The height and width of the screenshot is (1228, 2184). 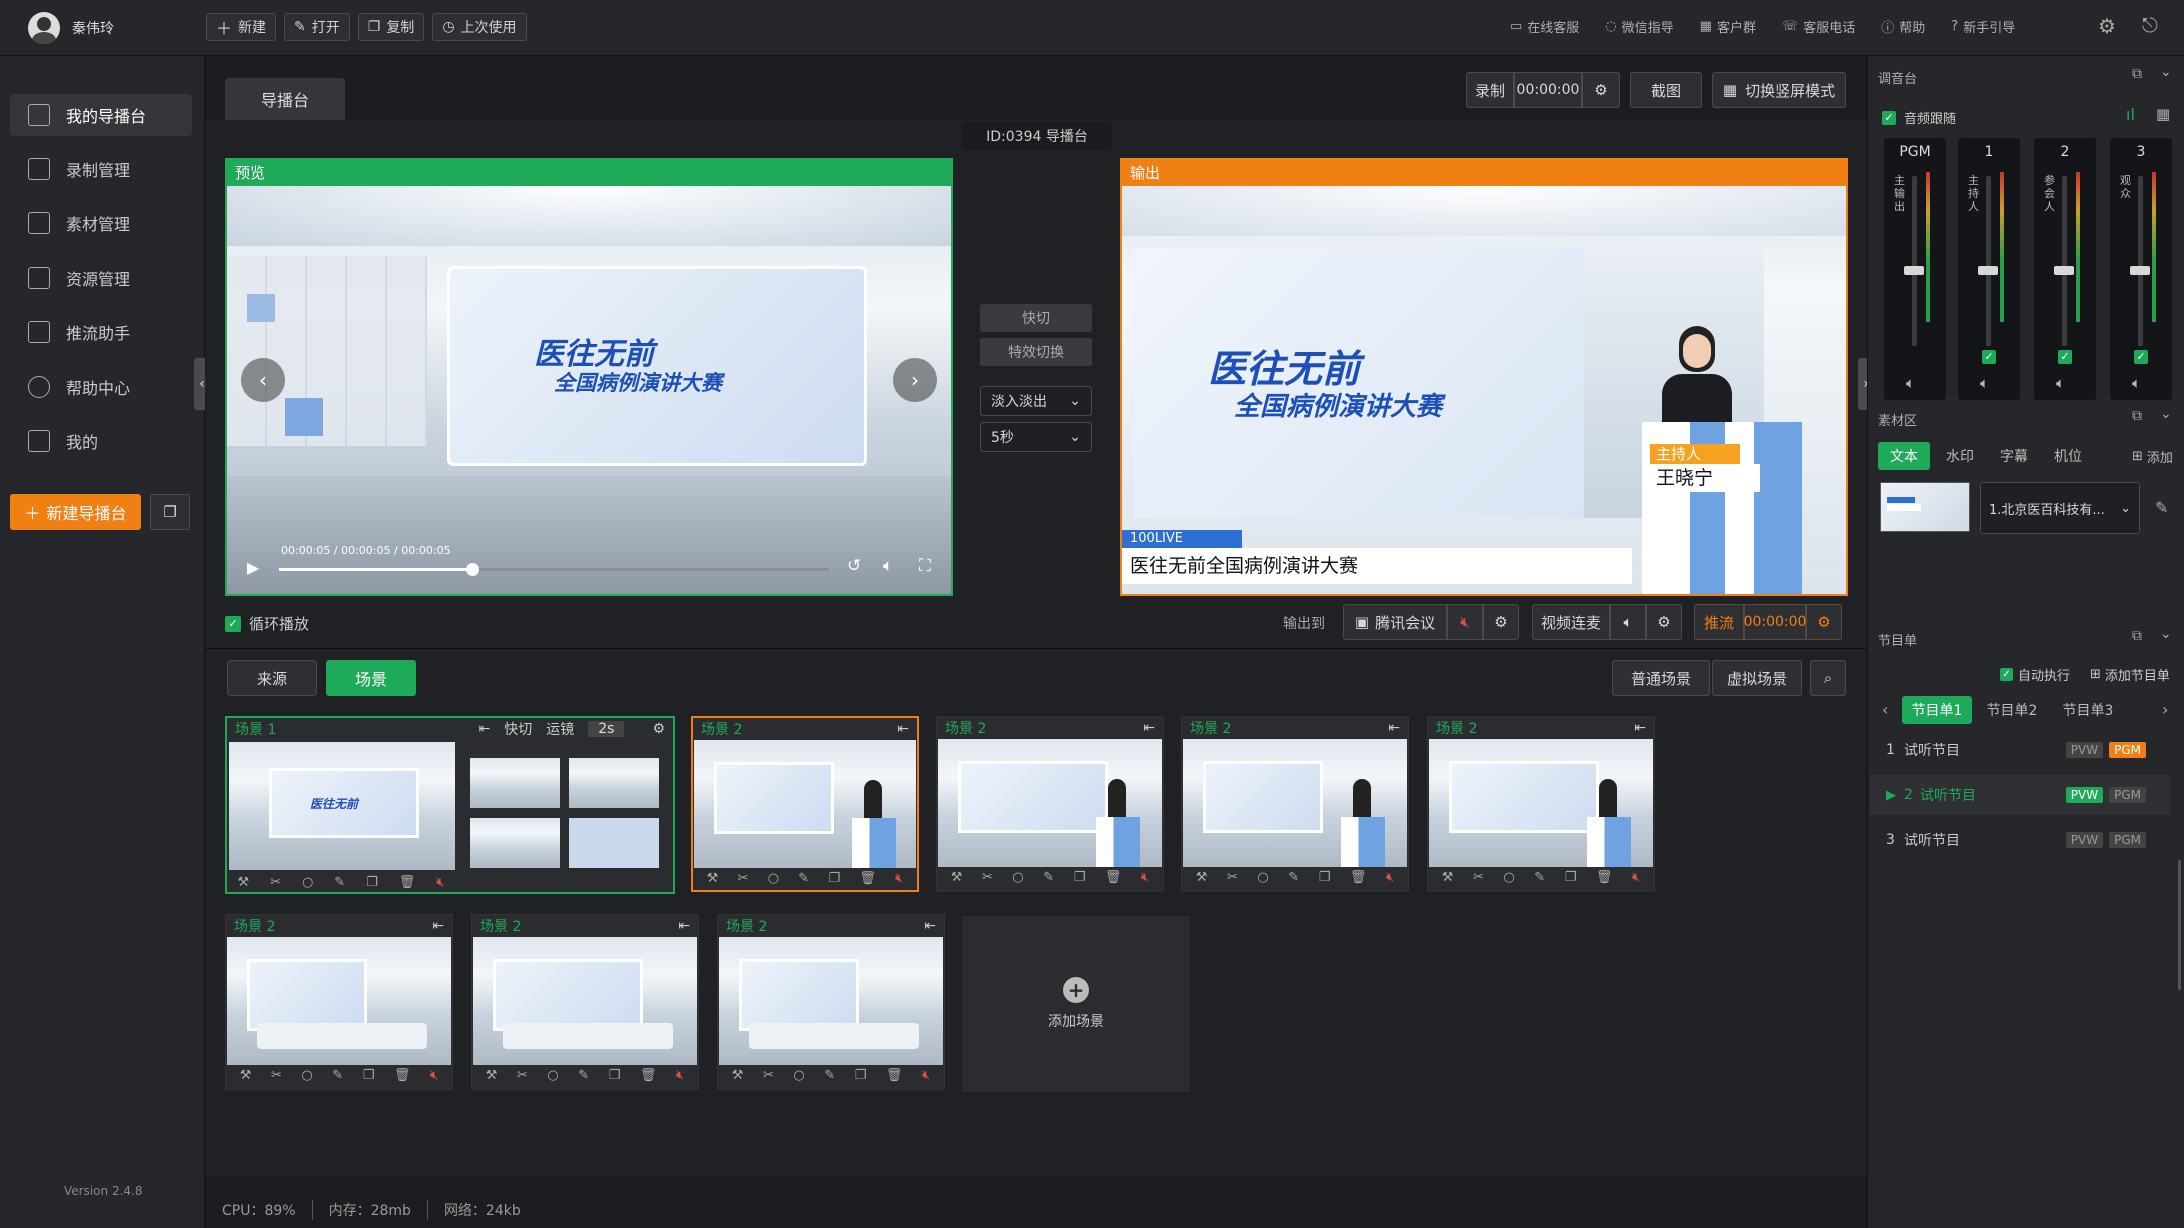 What do you see at coordinates (1036, 318) in the screenshot?
I see `quick-cut-button: 快切` at bounding box center [1036, 318].